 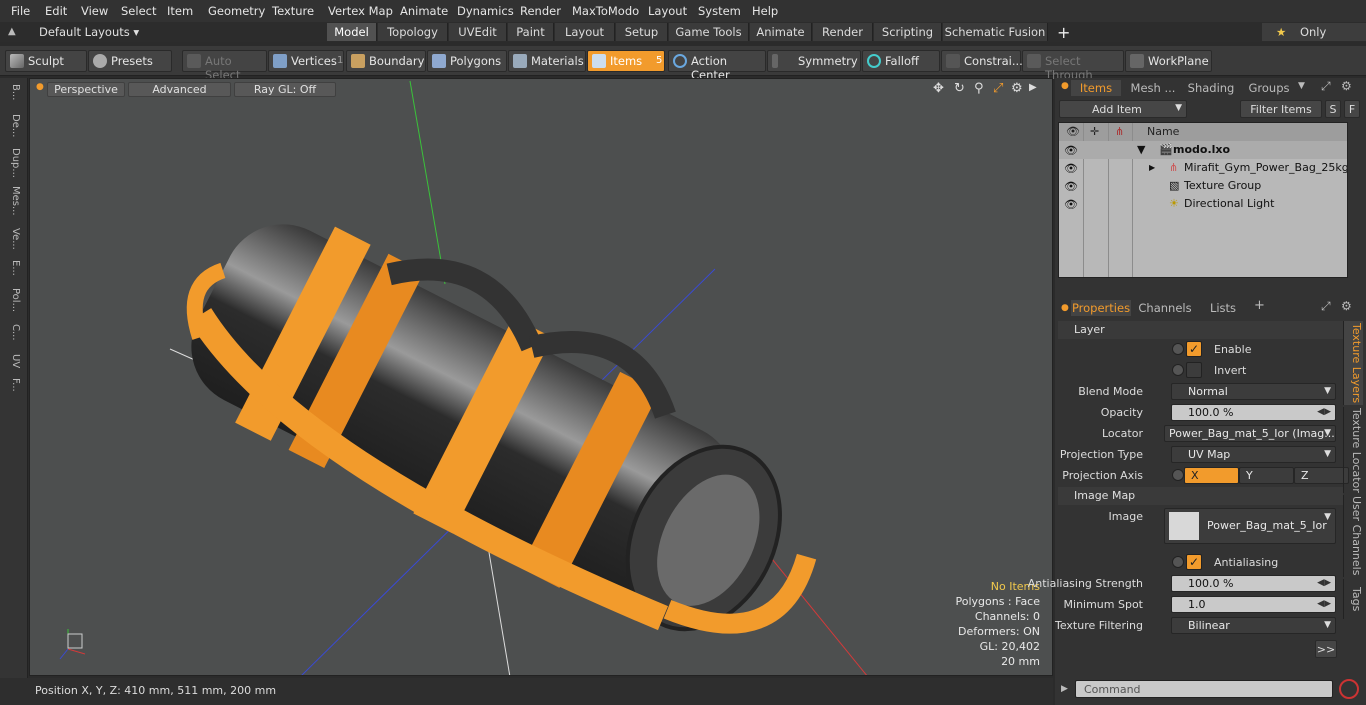 What do you see at coordinates (1203, 150) in the screenshot?
I see `tree-item-scene: 👁 ▼ 🎬 modo.lxo` at bounding box center [1203, 150].